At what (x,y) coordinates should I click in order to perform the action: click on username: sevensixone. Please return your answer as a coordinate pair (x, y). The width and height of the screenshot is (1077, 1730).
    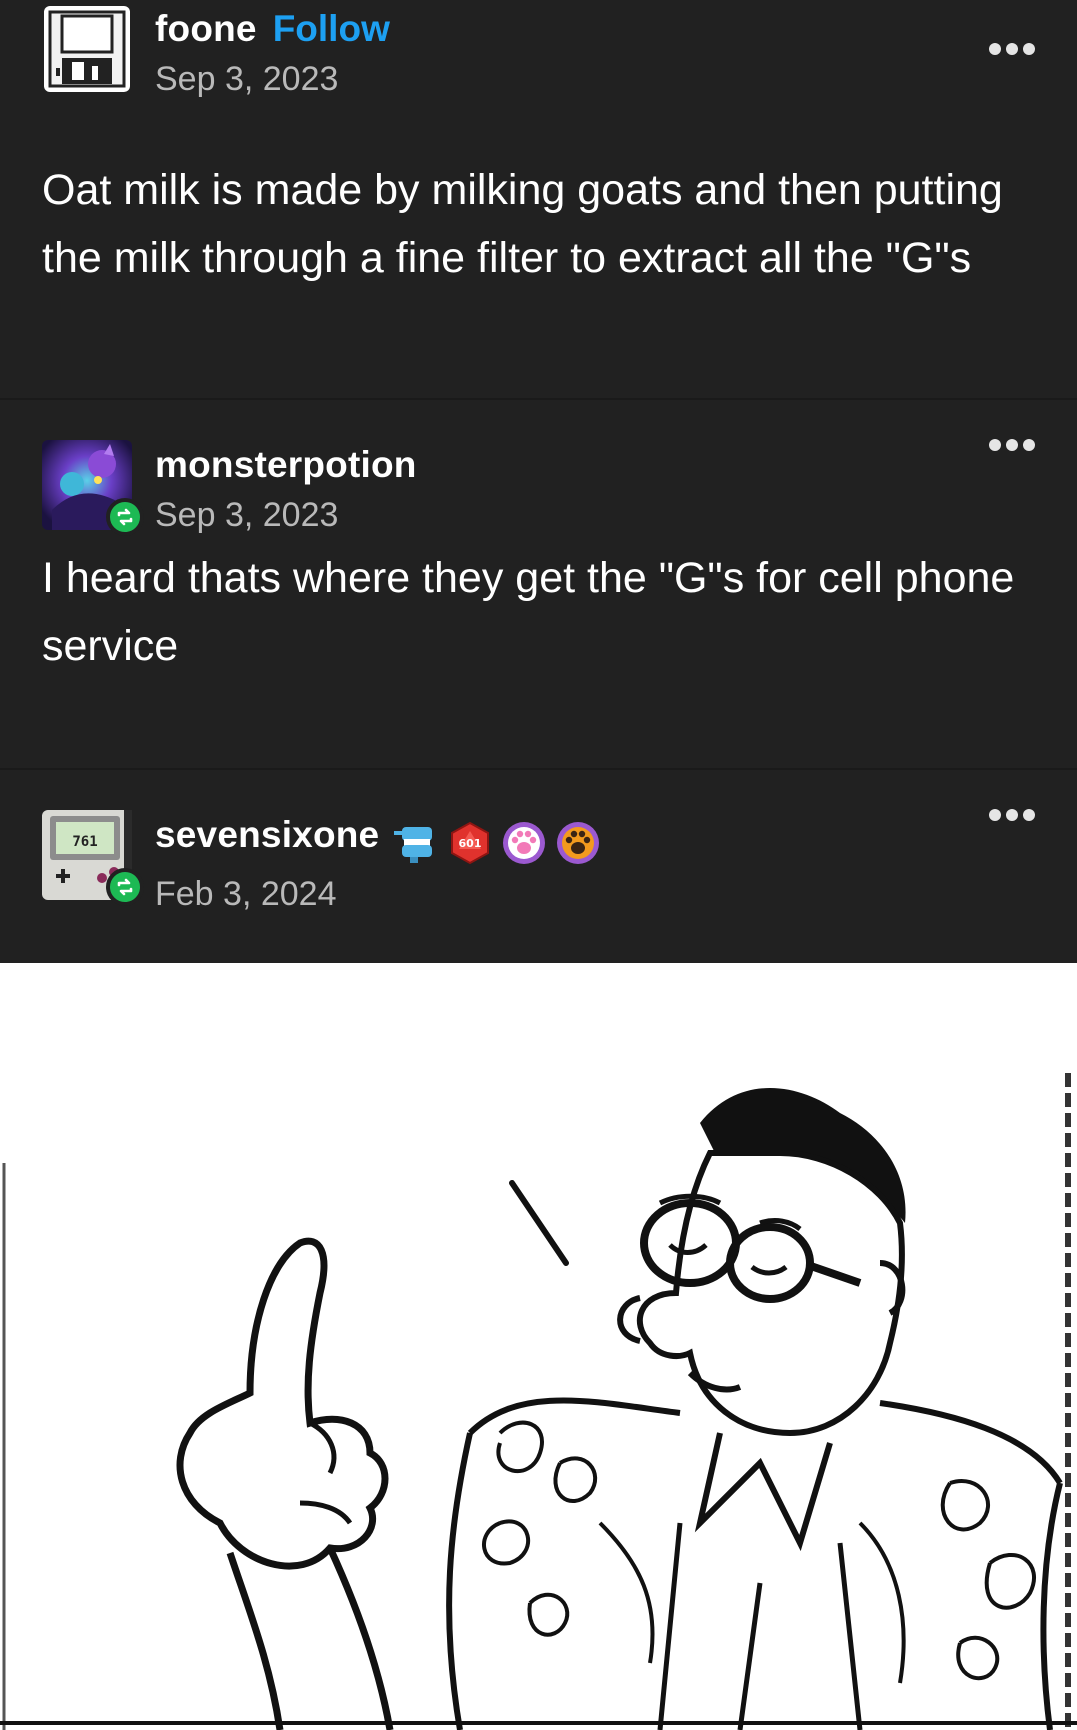
    Looking at the image, I should click on (267, 834).